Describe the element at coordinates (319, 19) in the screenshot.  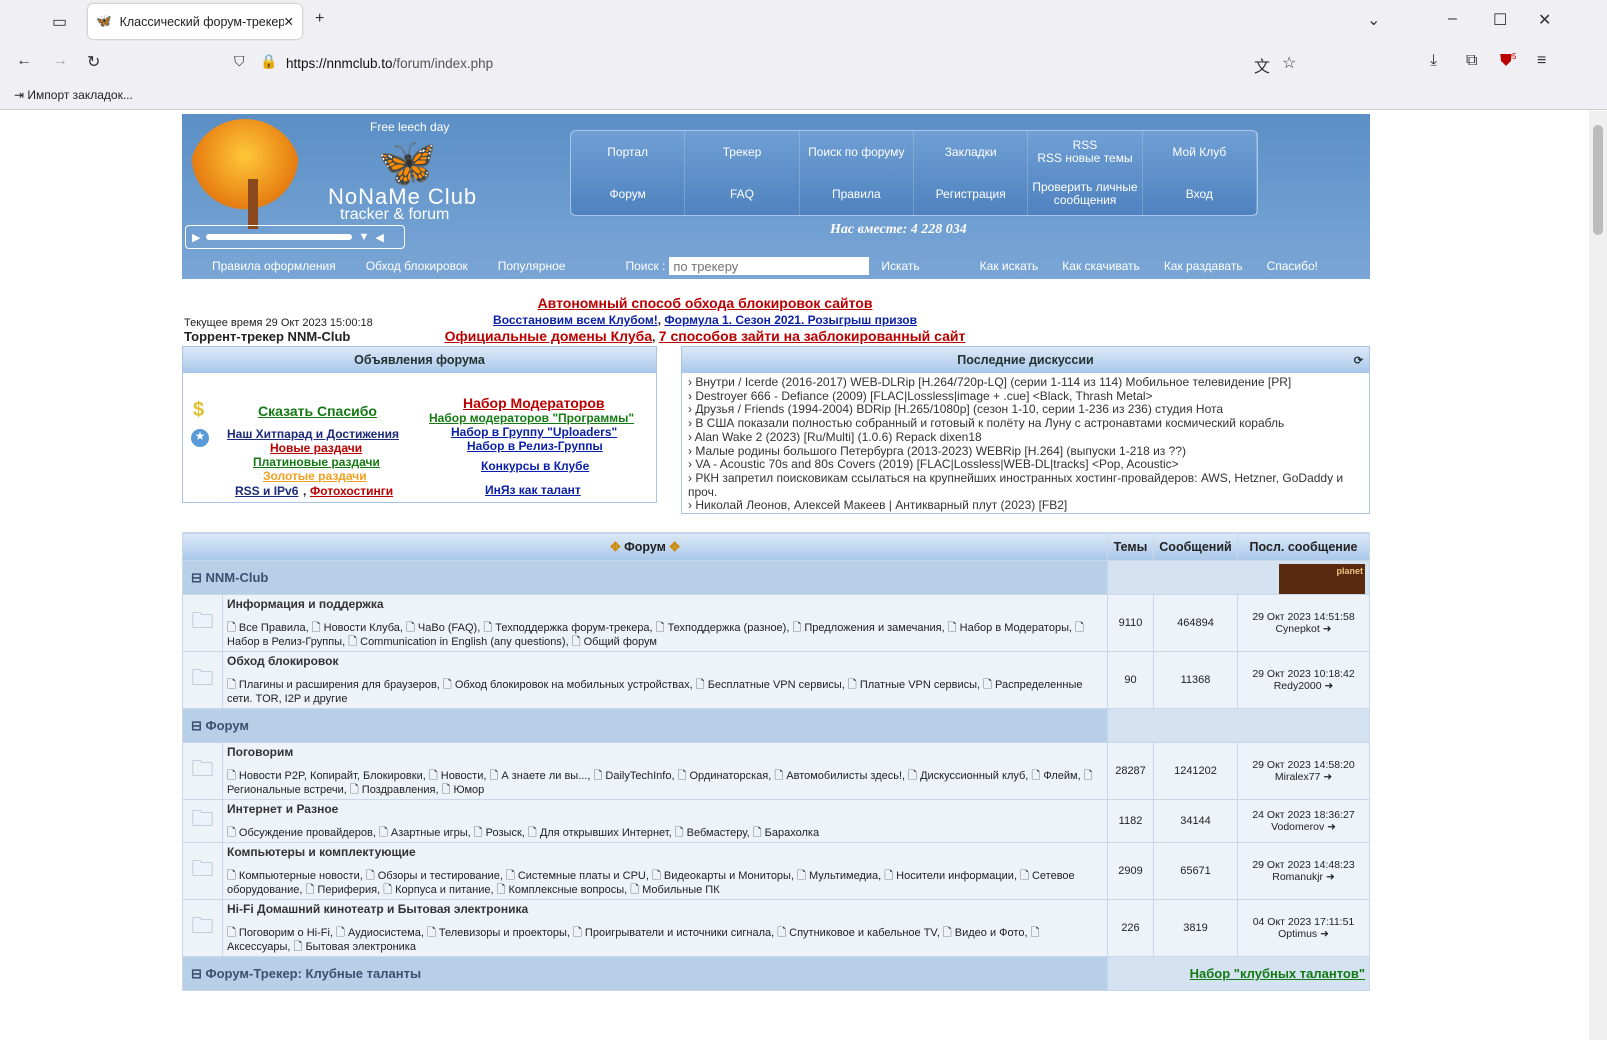
I see `new-tab-icon: +` at that location.